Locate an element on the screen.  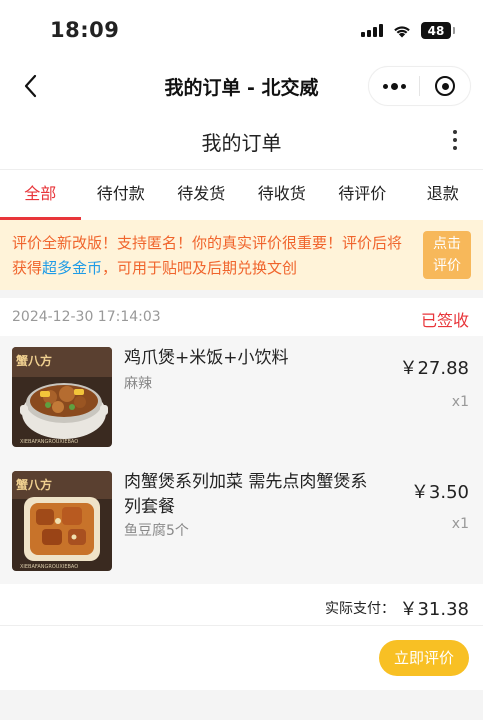
mini-program-capsule is located at coordinates (419, 86).